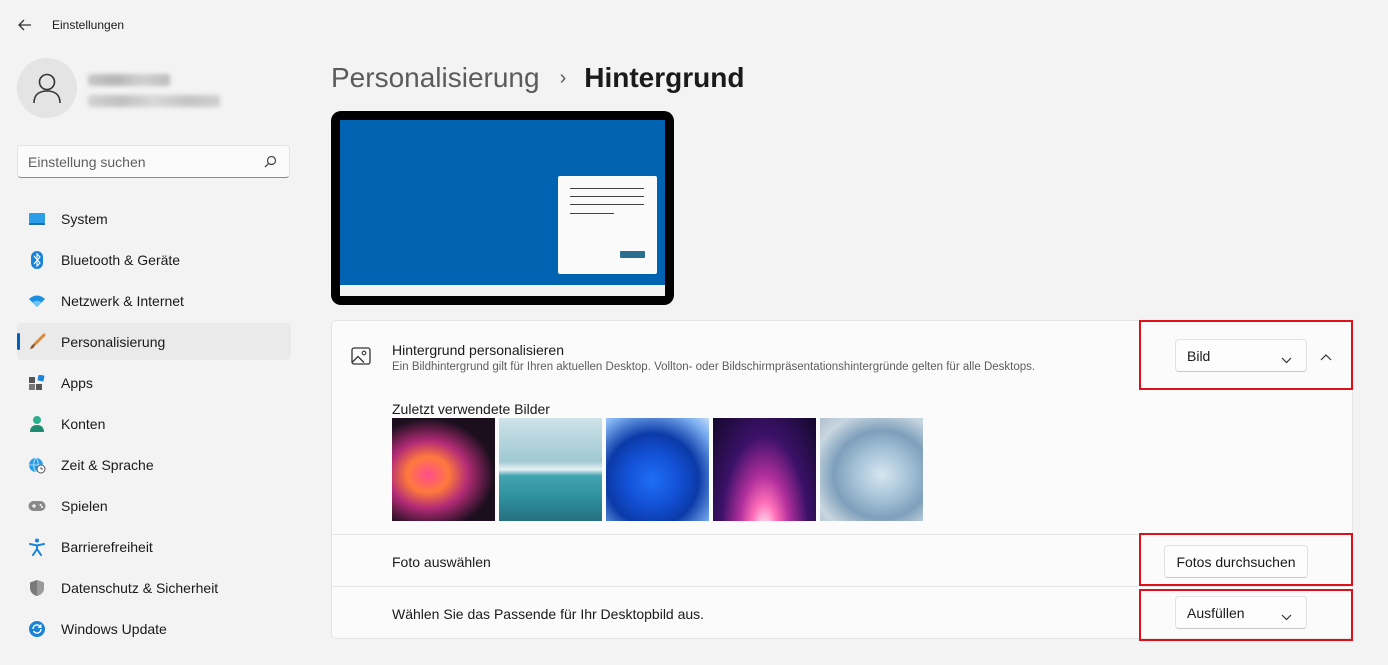 The height and width of the screenshot is (665, 1388). I want to click on search-input, so click(143, 162).